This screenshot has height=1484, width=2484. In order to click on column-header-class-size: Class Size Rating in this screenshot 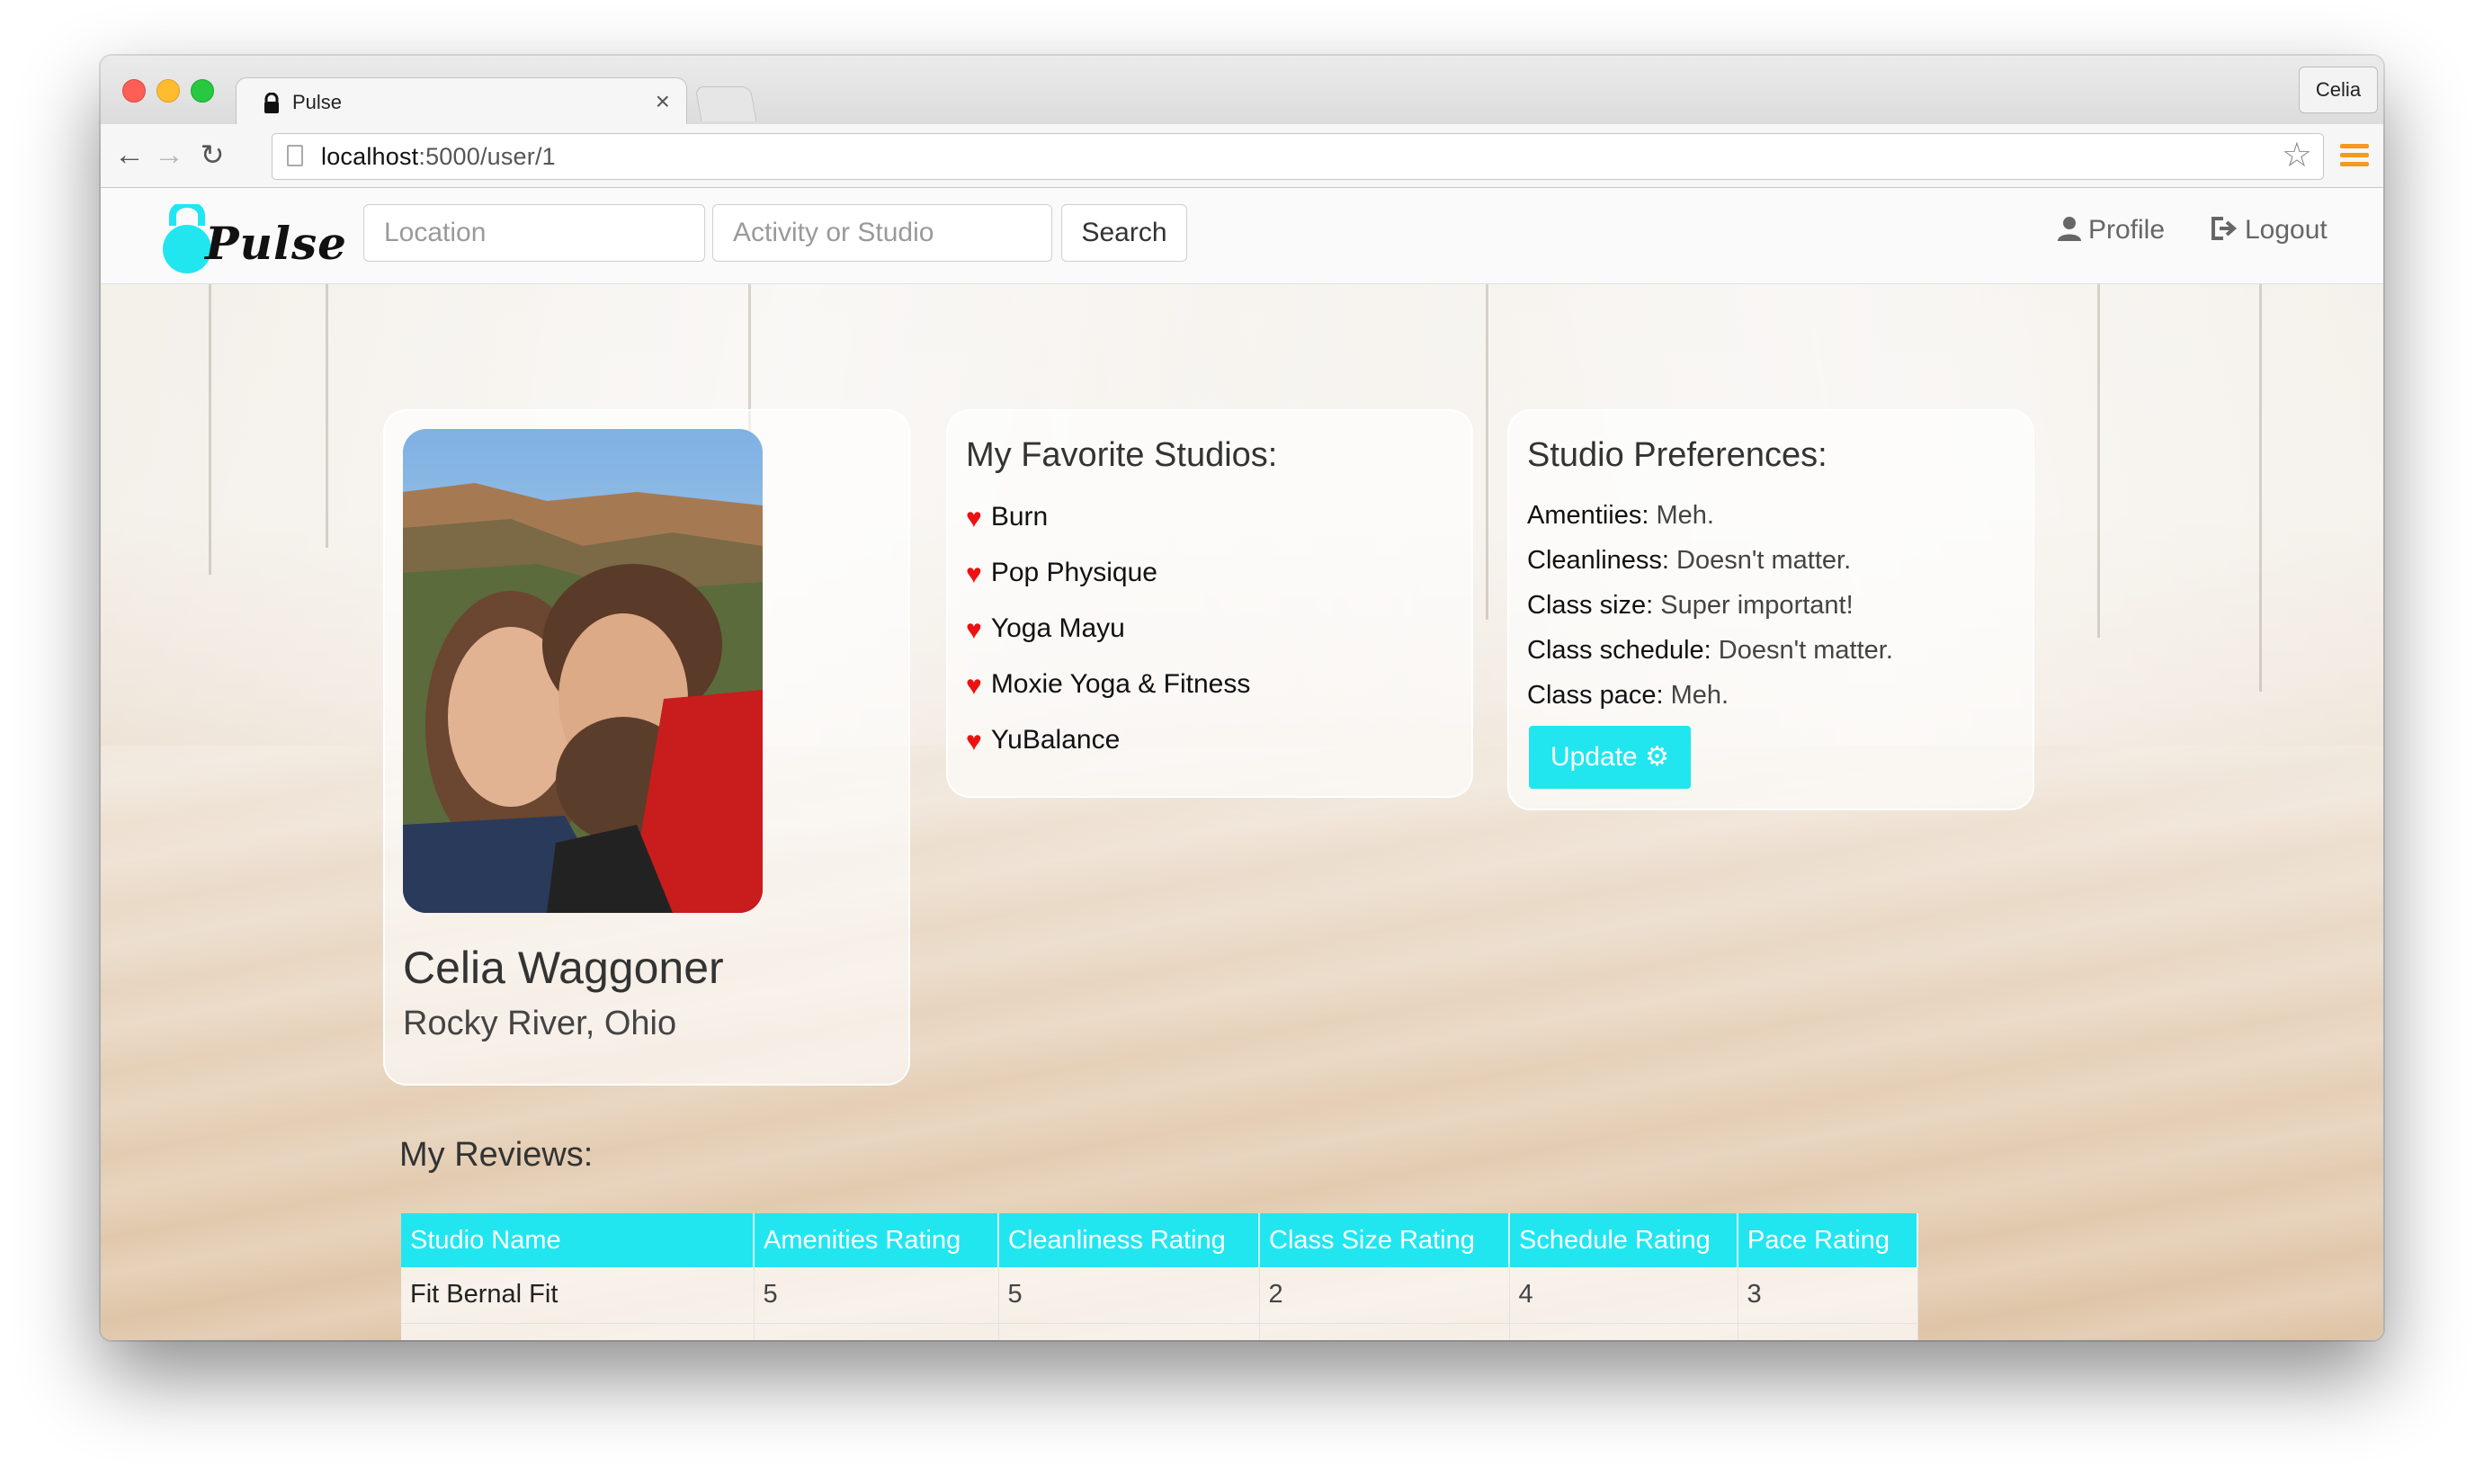, I will do `click(1385, 1240)`.